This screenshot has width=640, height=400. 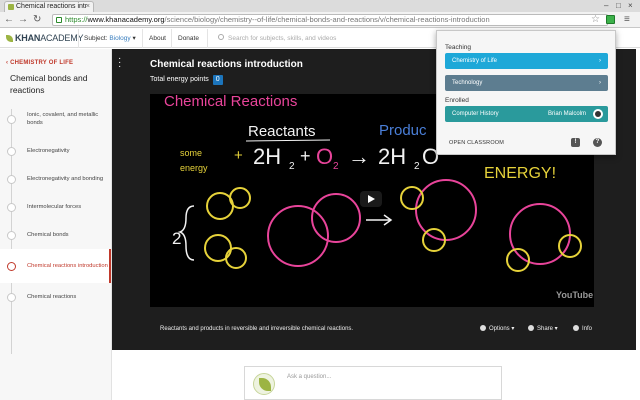 I want to click on forward-icon: →, so click(x=23, y=20).